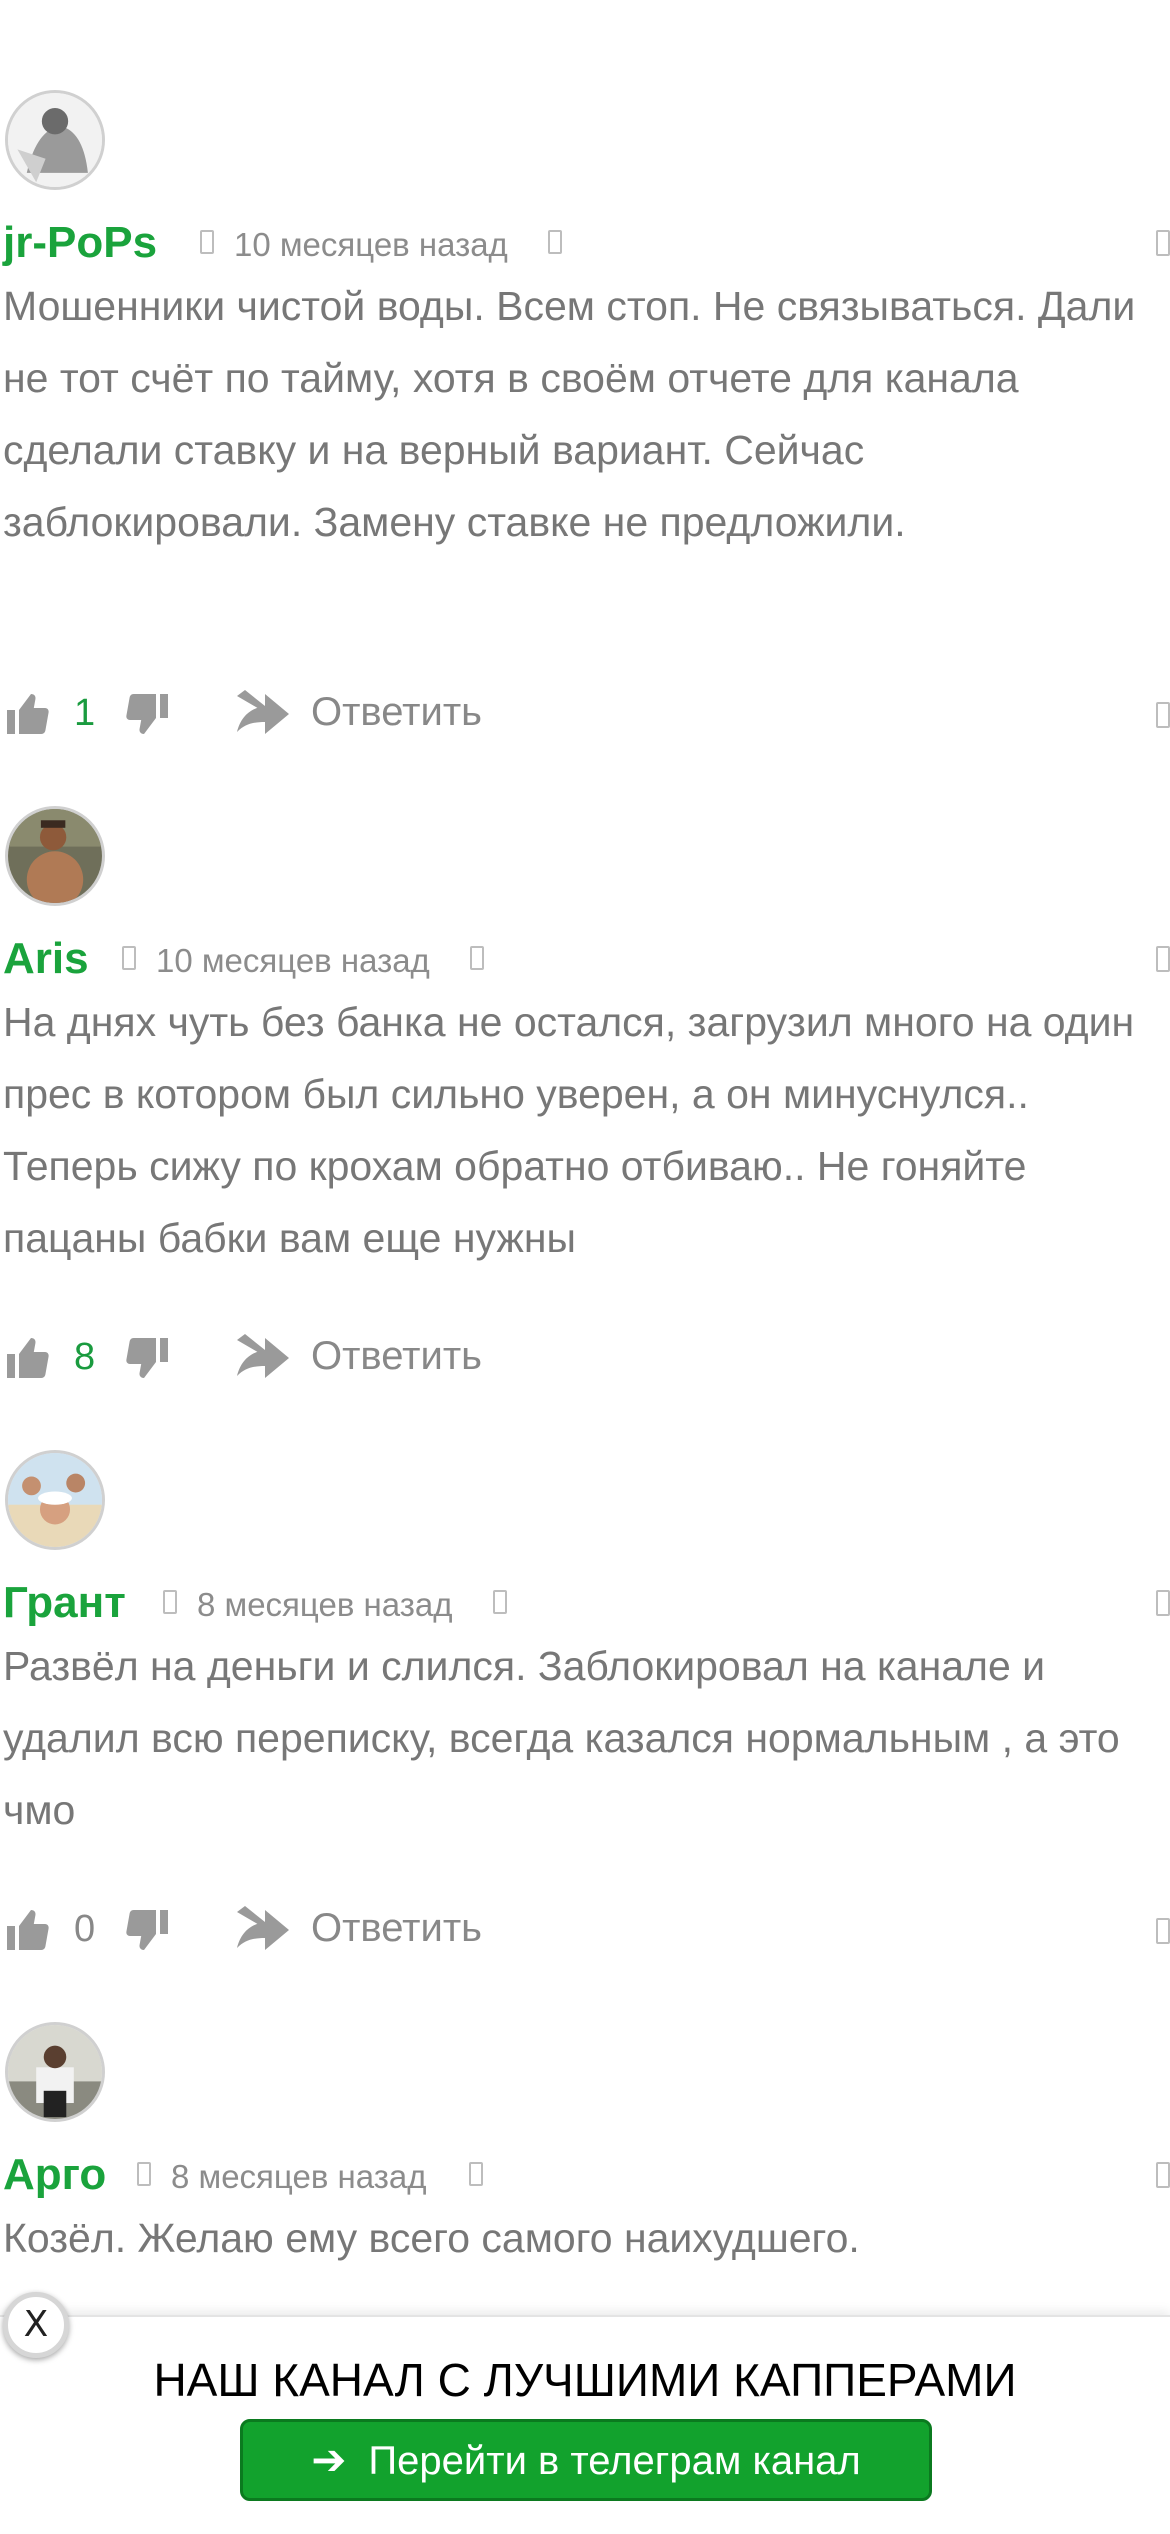 Image resolution: width=1170 pixels, height=2534 pixels. I want to click on banner-title: НАШ КАНАЛ С ЛУЧШИМИ КАППЕРАМИ, so click(585, 2380).